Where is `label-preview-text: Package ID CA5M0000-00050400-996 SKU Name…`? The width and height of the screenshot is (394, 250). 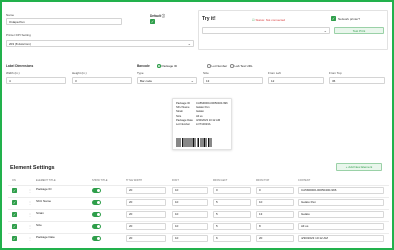
label-preview-text: Package ID CA5M0000-00050400-996 SKU Name… is located at coordinates (203, 114).